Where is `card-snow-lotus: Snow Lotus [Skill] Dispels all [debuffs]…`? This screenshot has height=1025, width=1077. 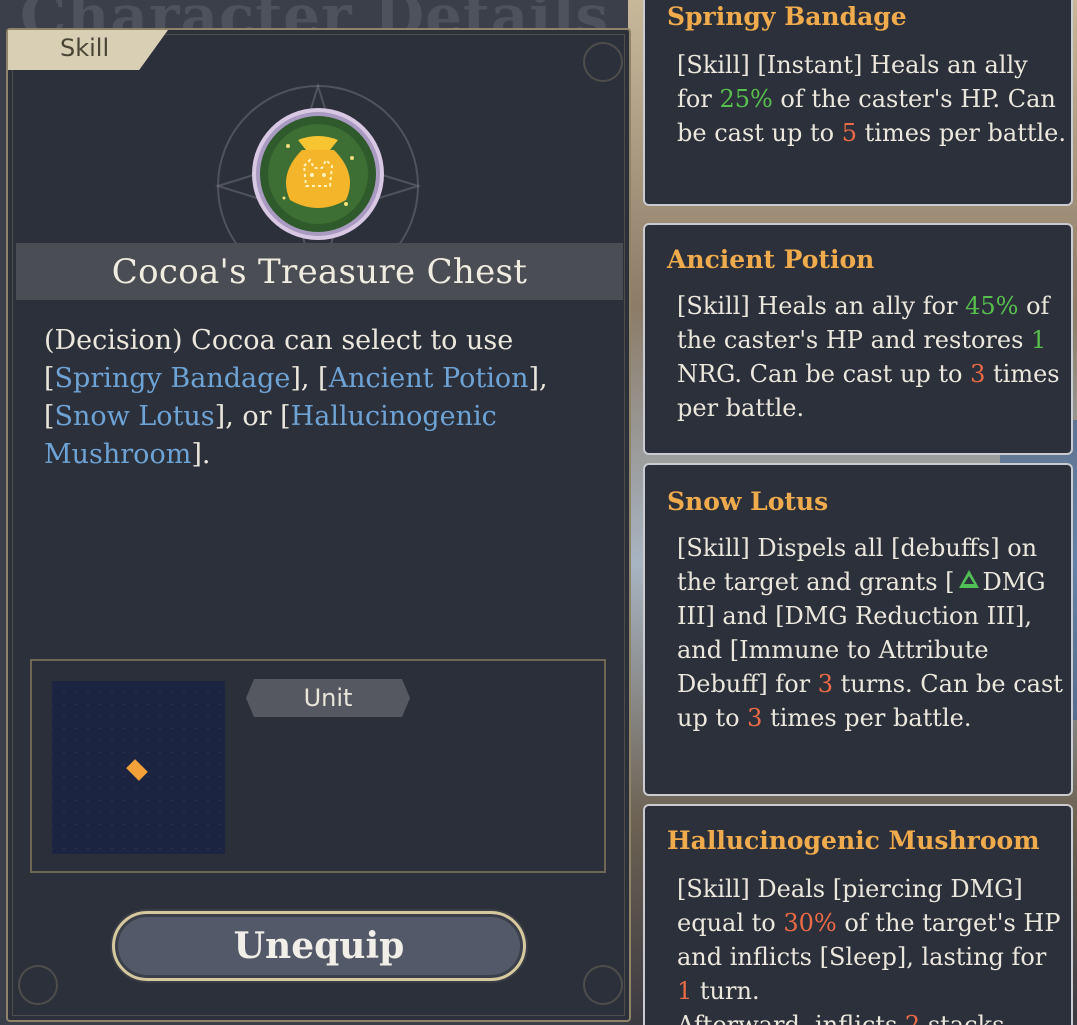 card-snow-lotus: Snow Lotus [Skill] Dispels all [debuffs]… is located at coordinates (858, 629).